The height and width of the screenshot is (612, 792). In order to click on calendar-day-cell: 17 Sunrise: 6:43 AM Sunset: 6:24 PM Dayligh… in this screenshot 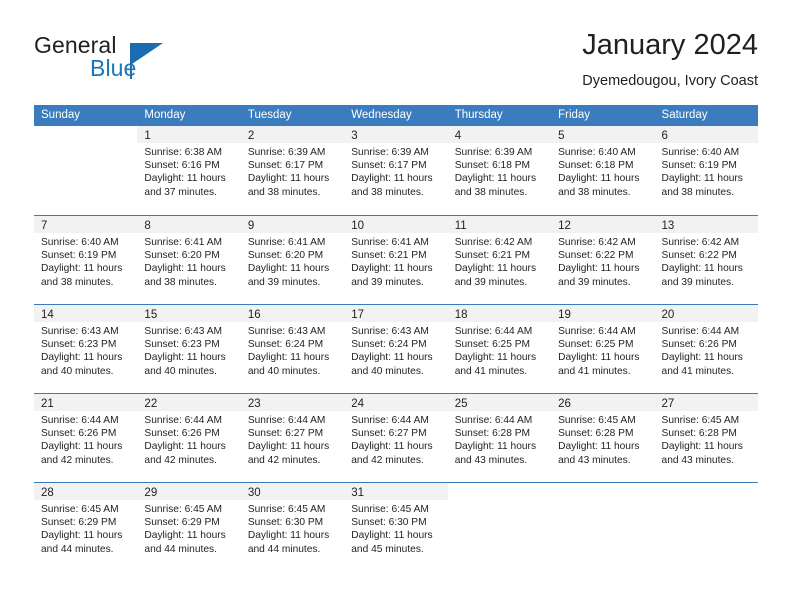, I will do `click(396, 349)`.